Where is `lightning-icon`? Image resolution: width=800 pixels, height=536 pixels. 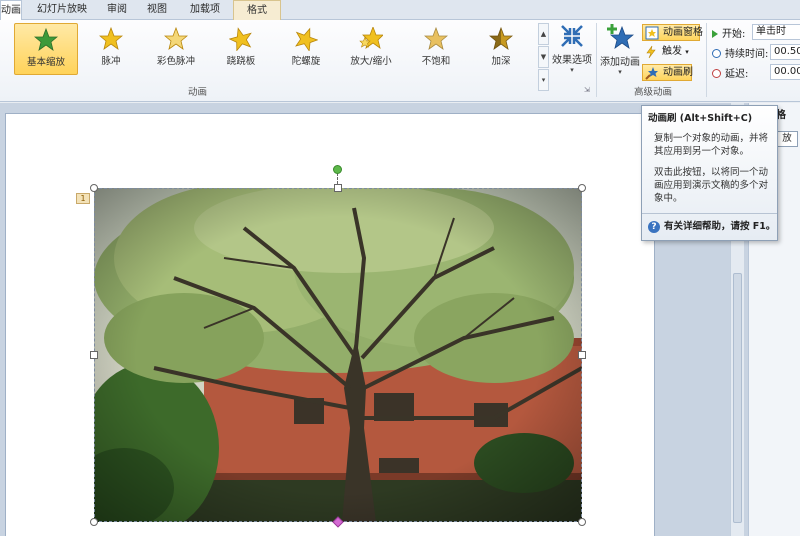
lightning-icon is located at coordinates (651, 52).